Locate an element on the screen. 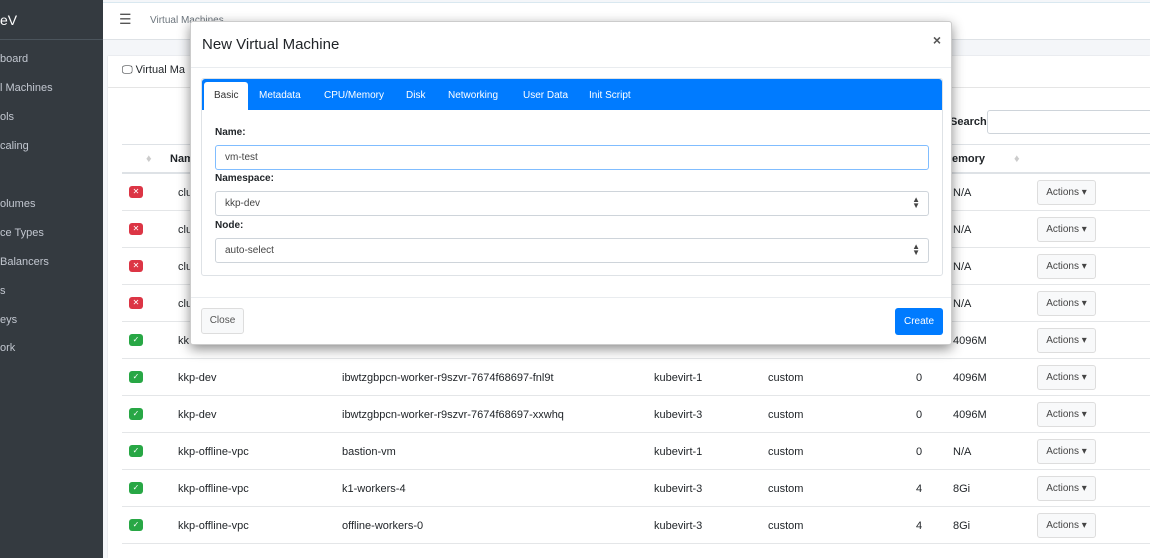 The height and width of the screenshot is (558, 1150). name-cell: k1-workers-4 is located at coordinates (374, 489).